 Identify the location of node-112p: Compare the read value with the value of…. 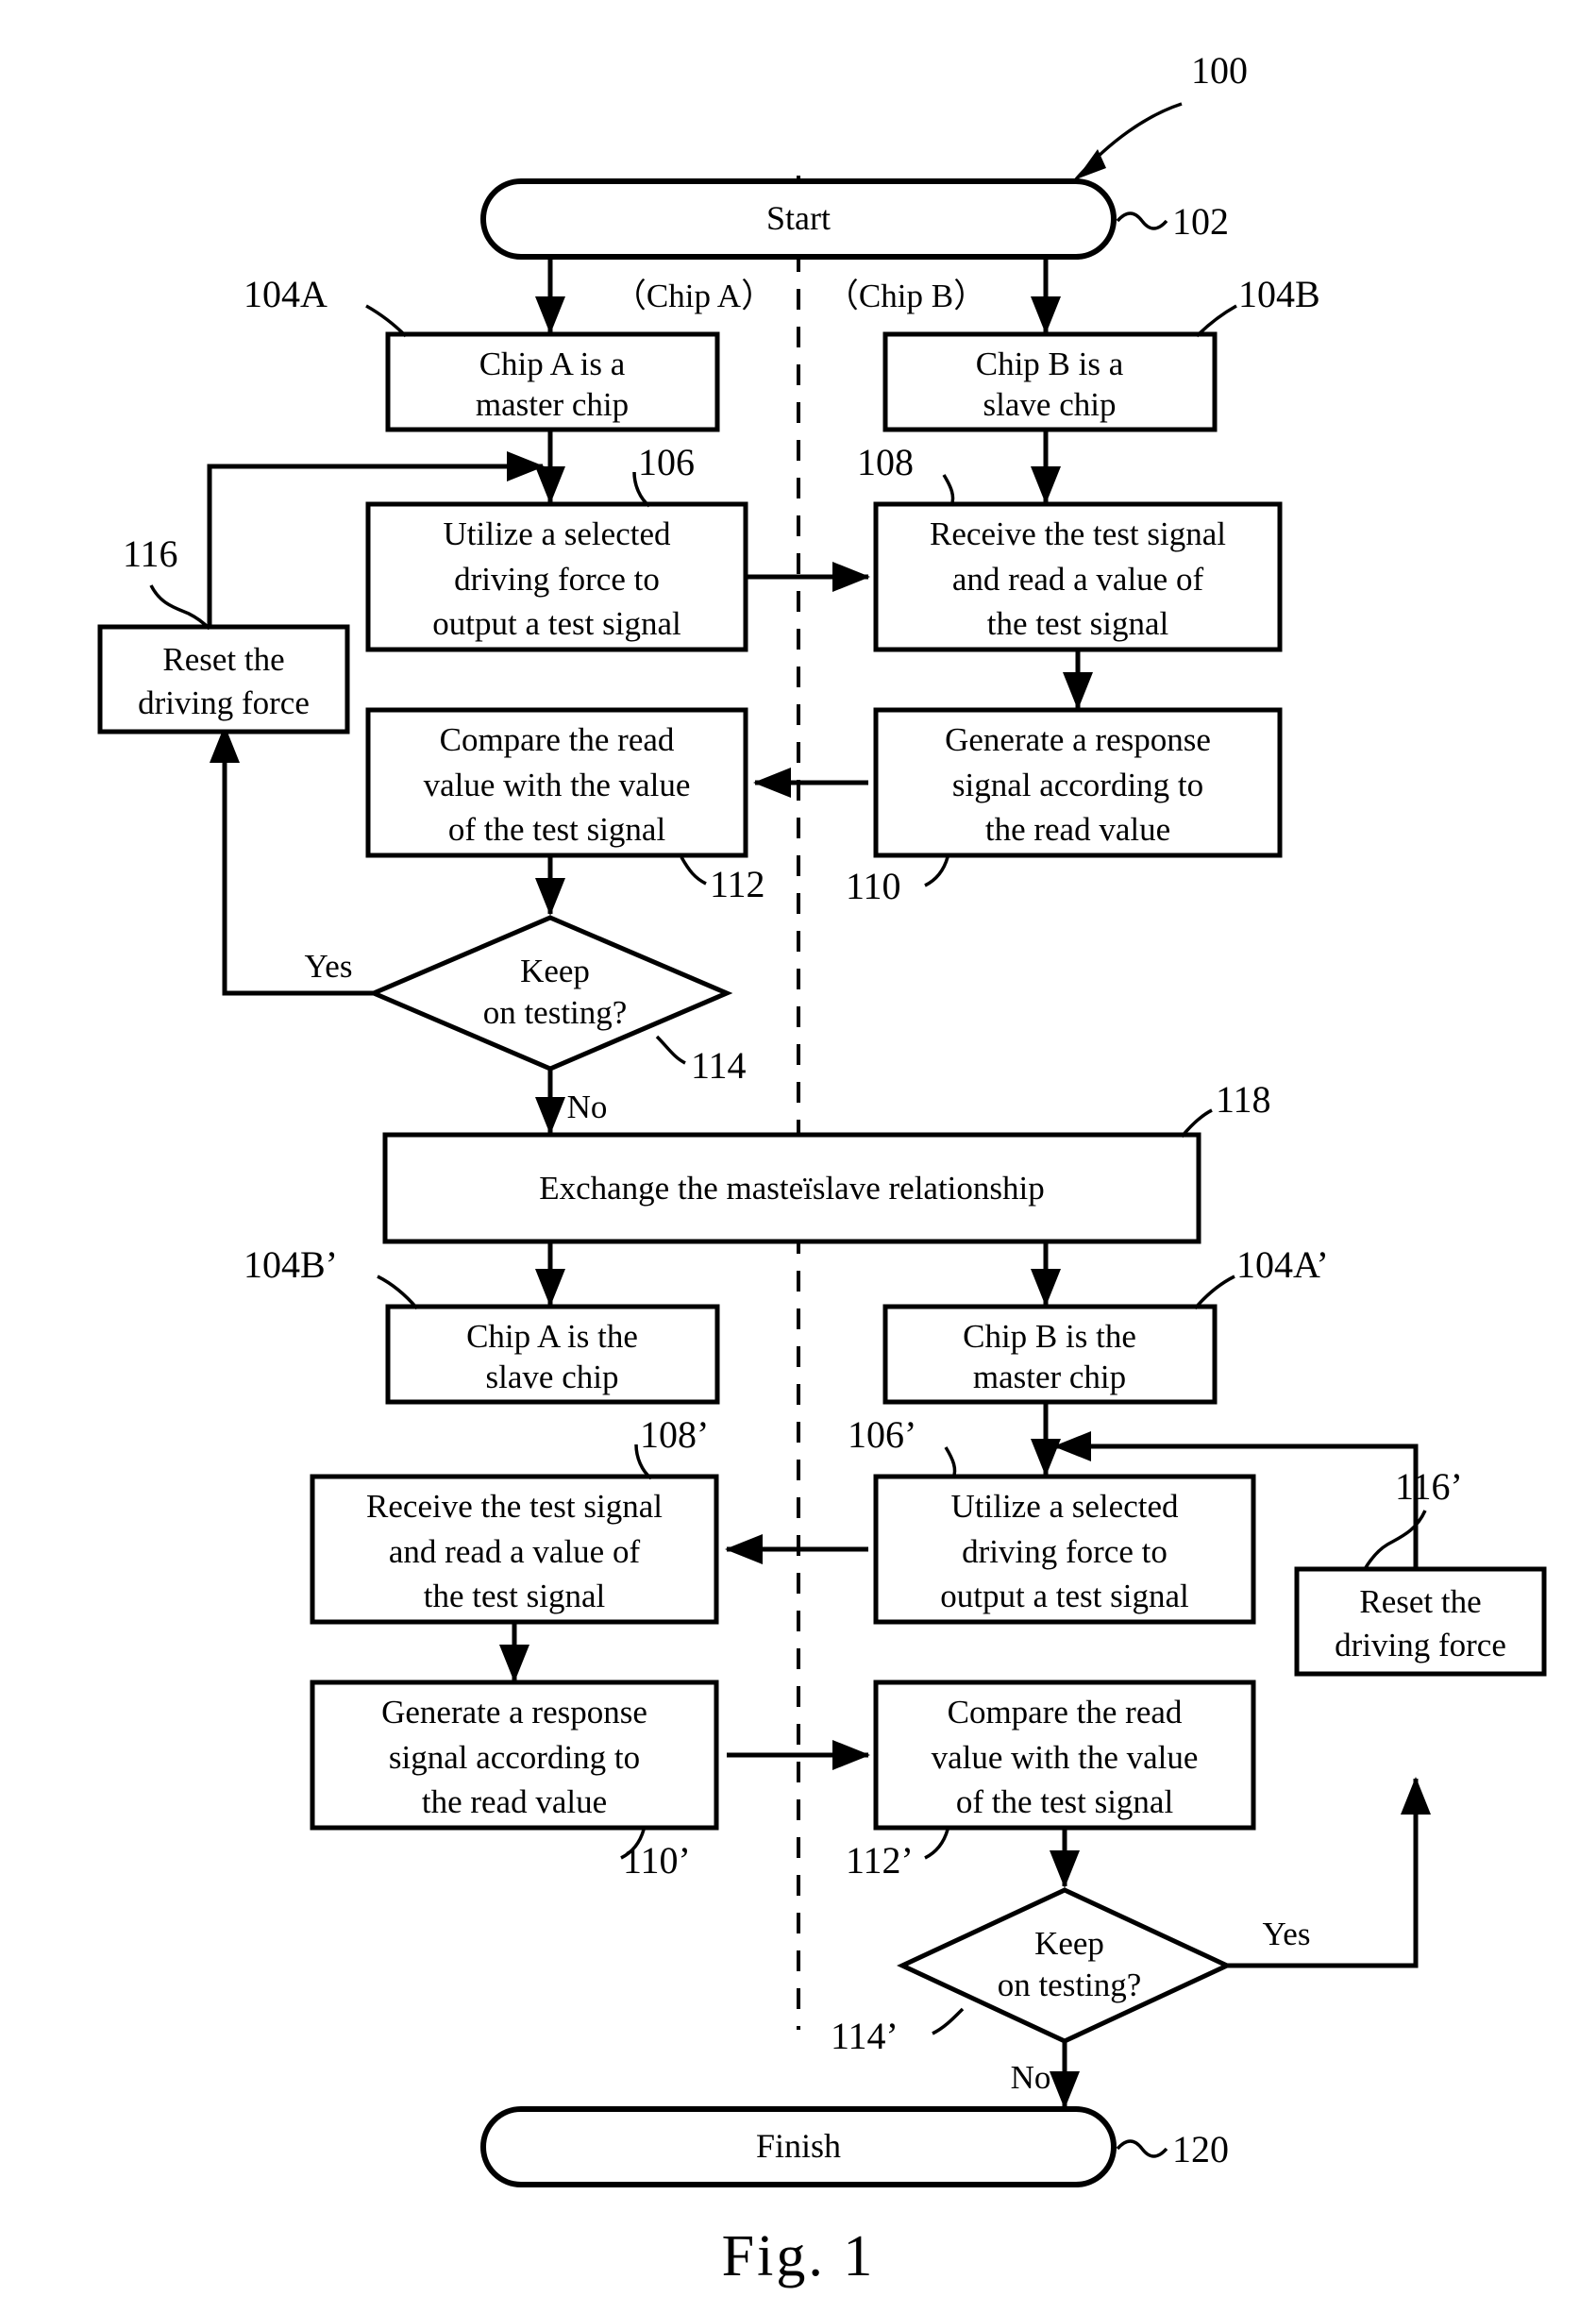
(1064, 1755).